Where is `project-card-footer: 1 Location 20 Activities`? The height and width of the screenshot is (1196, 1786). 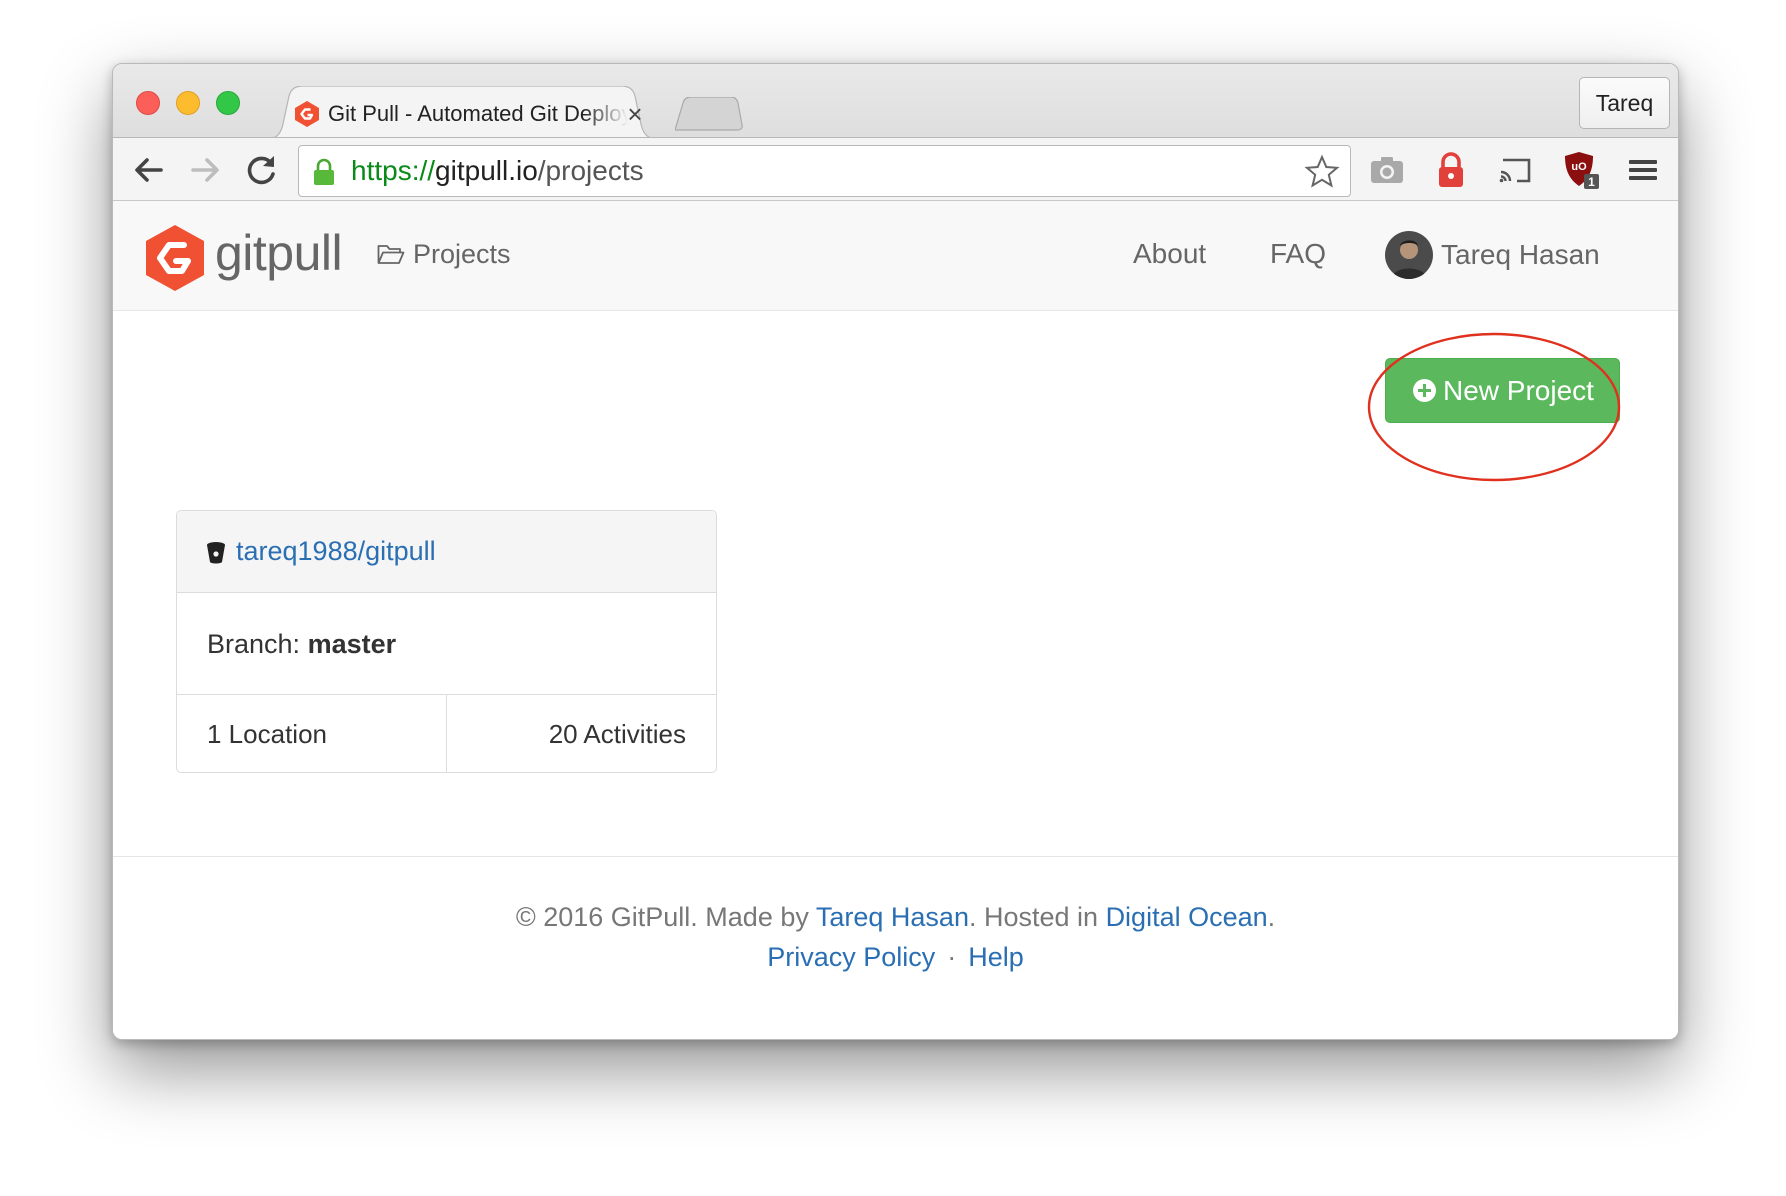 project-card-footer: 1 Location 20 Activities is located at coordinates (446, 733).